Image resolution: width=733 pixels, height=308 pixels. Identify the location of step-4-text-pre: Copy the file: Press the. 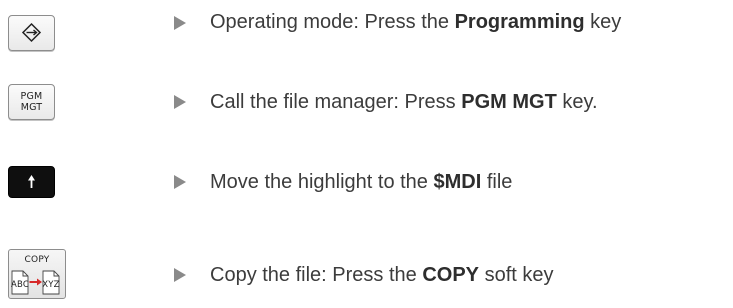
(316, 275).